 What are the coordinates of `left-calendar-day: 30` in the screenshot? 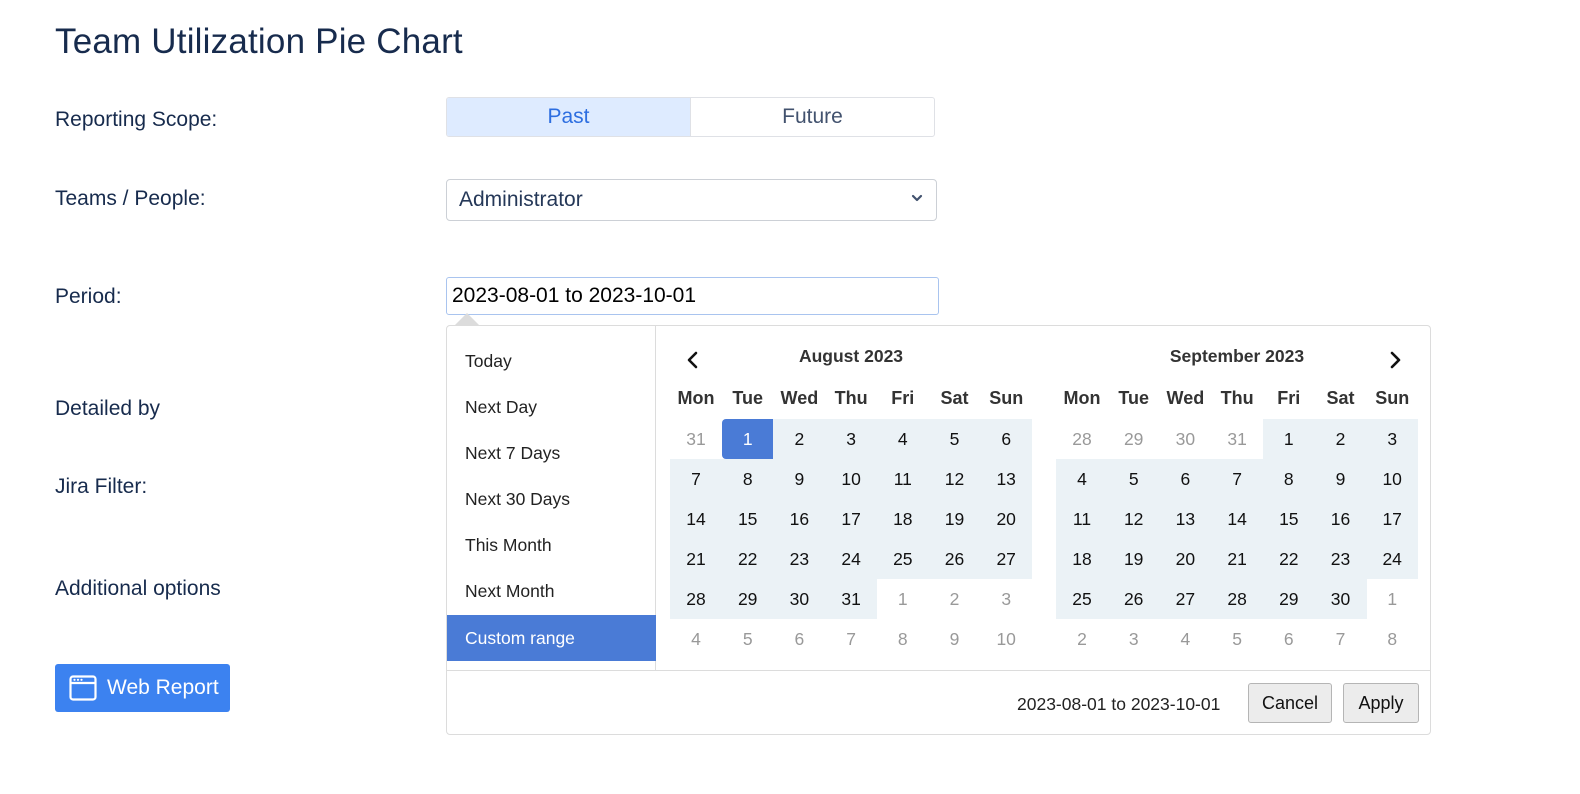 It's located at (799, 599).